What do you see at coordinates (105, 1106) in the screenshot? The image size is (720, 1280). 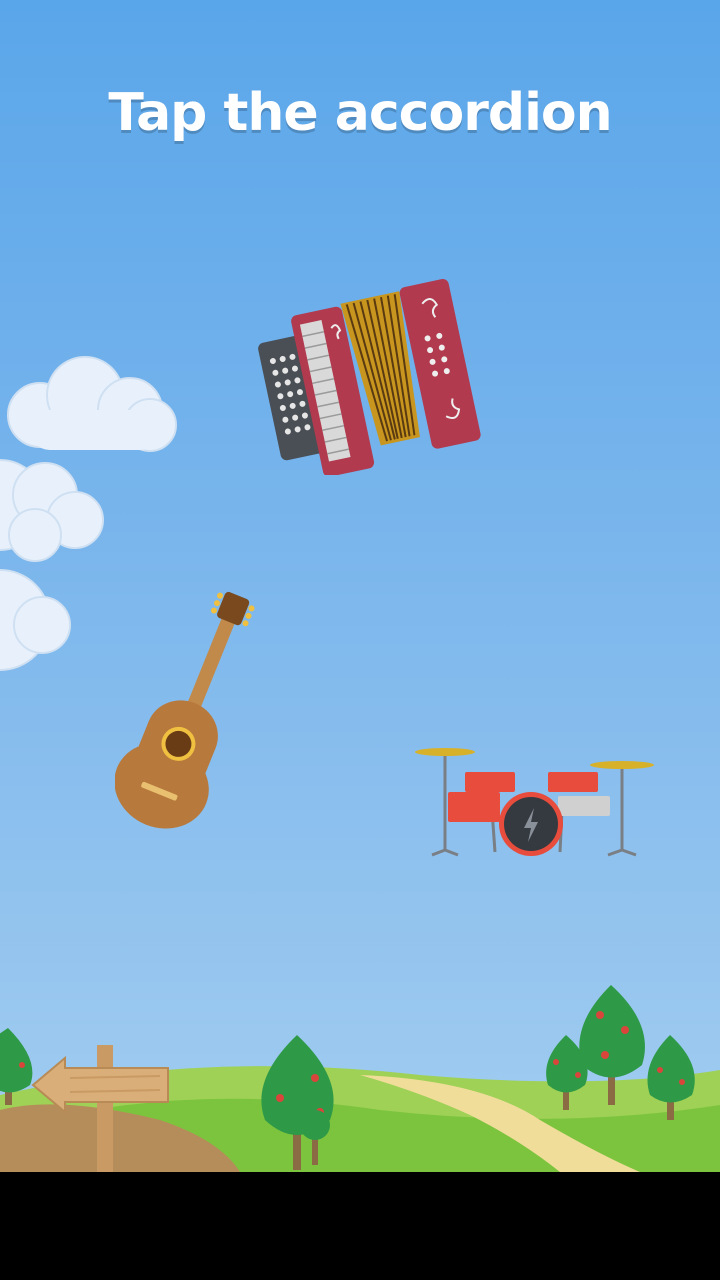 I see `back-signpost` at bounding box center [105, 1106].